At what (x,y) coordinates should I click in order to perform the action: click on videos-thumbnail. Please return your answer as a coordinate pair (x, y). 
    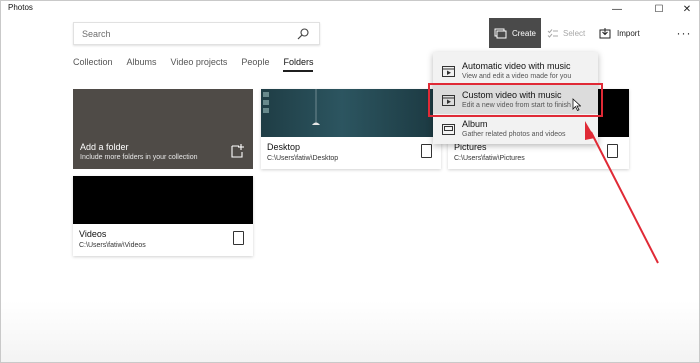
    Looking at the image, I should click on (163, 200).